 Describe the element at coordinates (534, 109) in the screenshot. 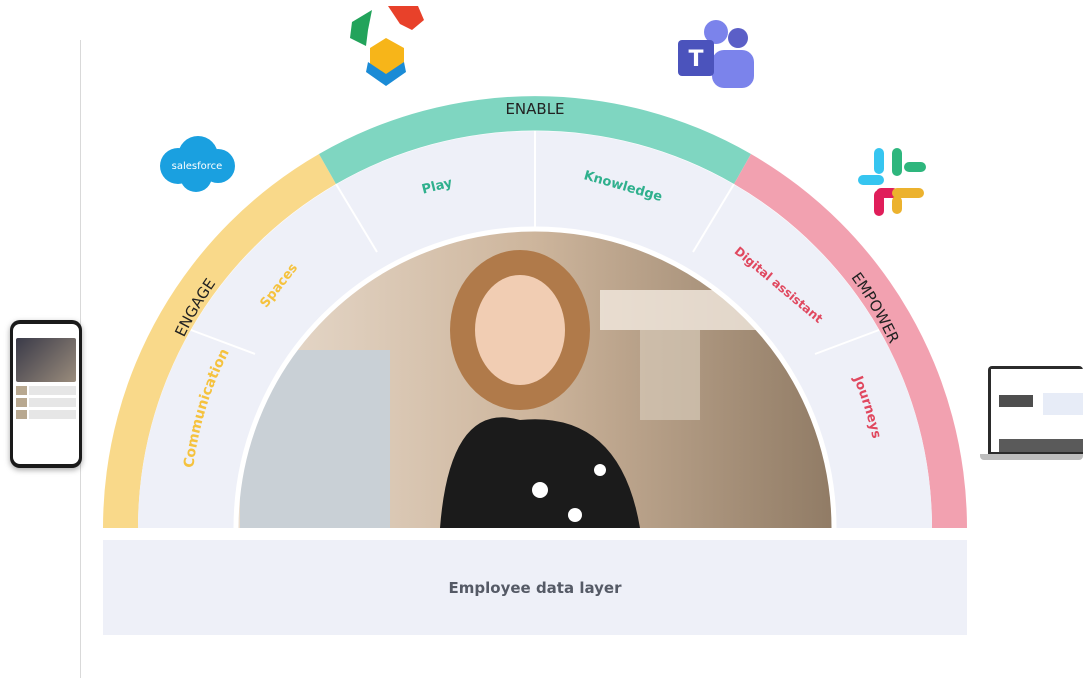

I see `pillar-enable: ENABLE` at that location.